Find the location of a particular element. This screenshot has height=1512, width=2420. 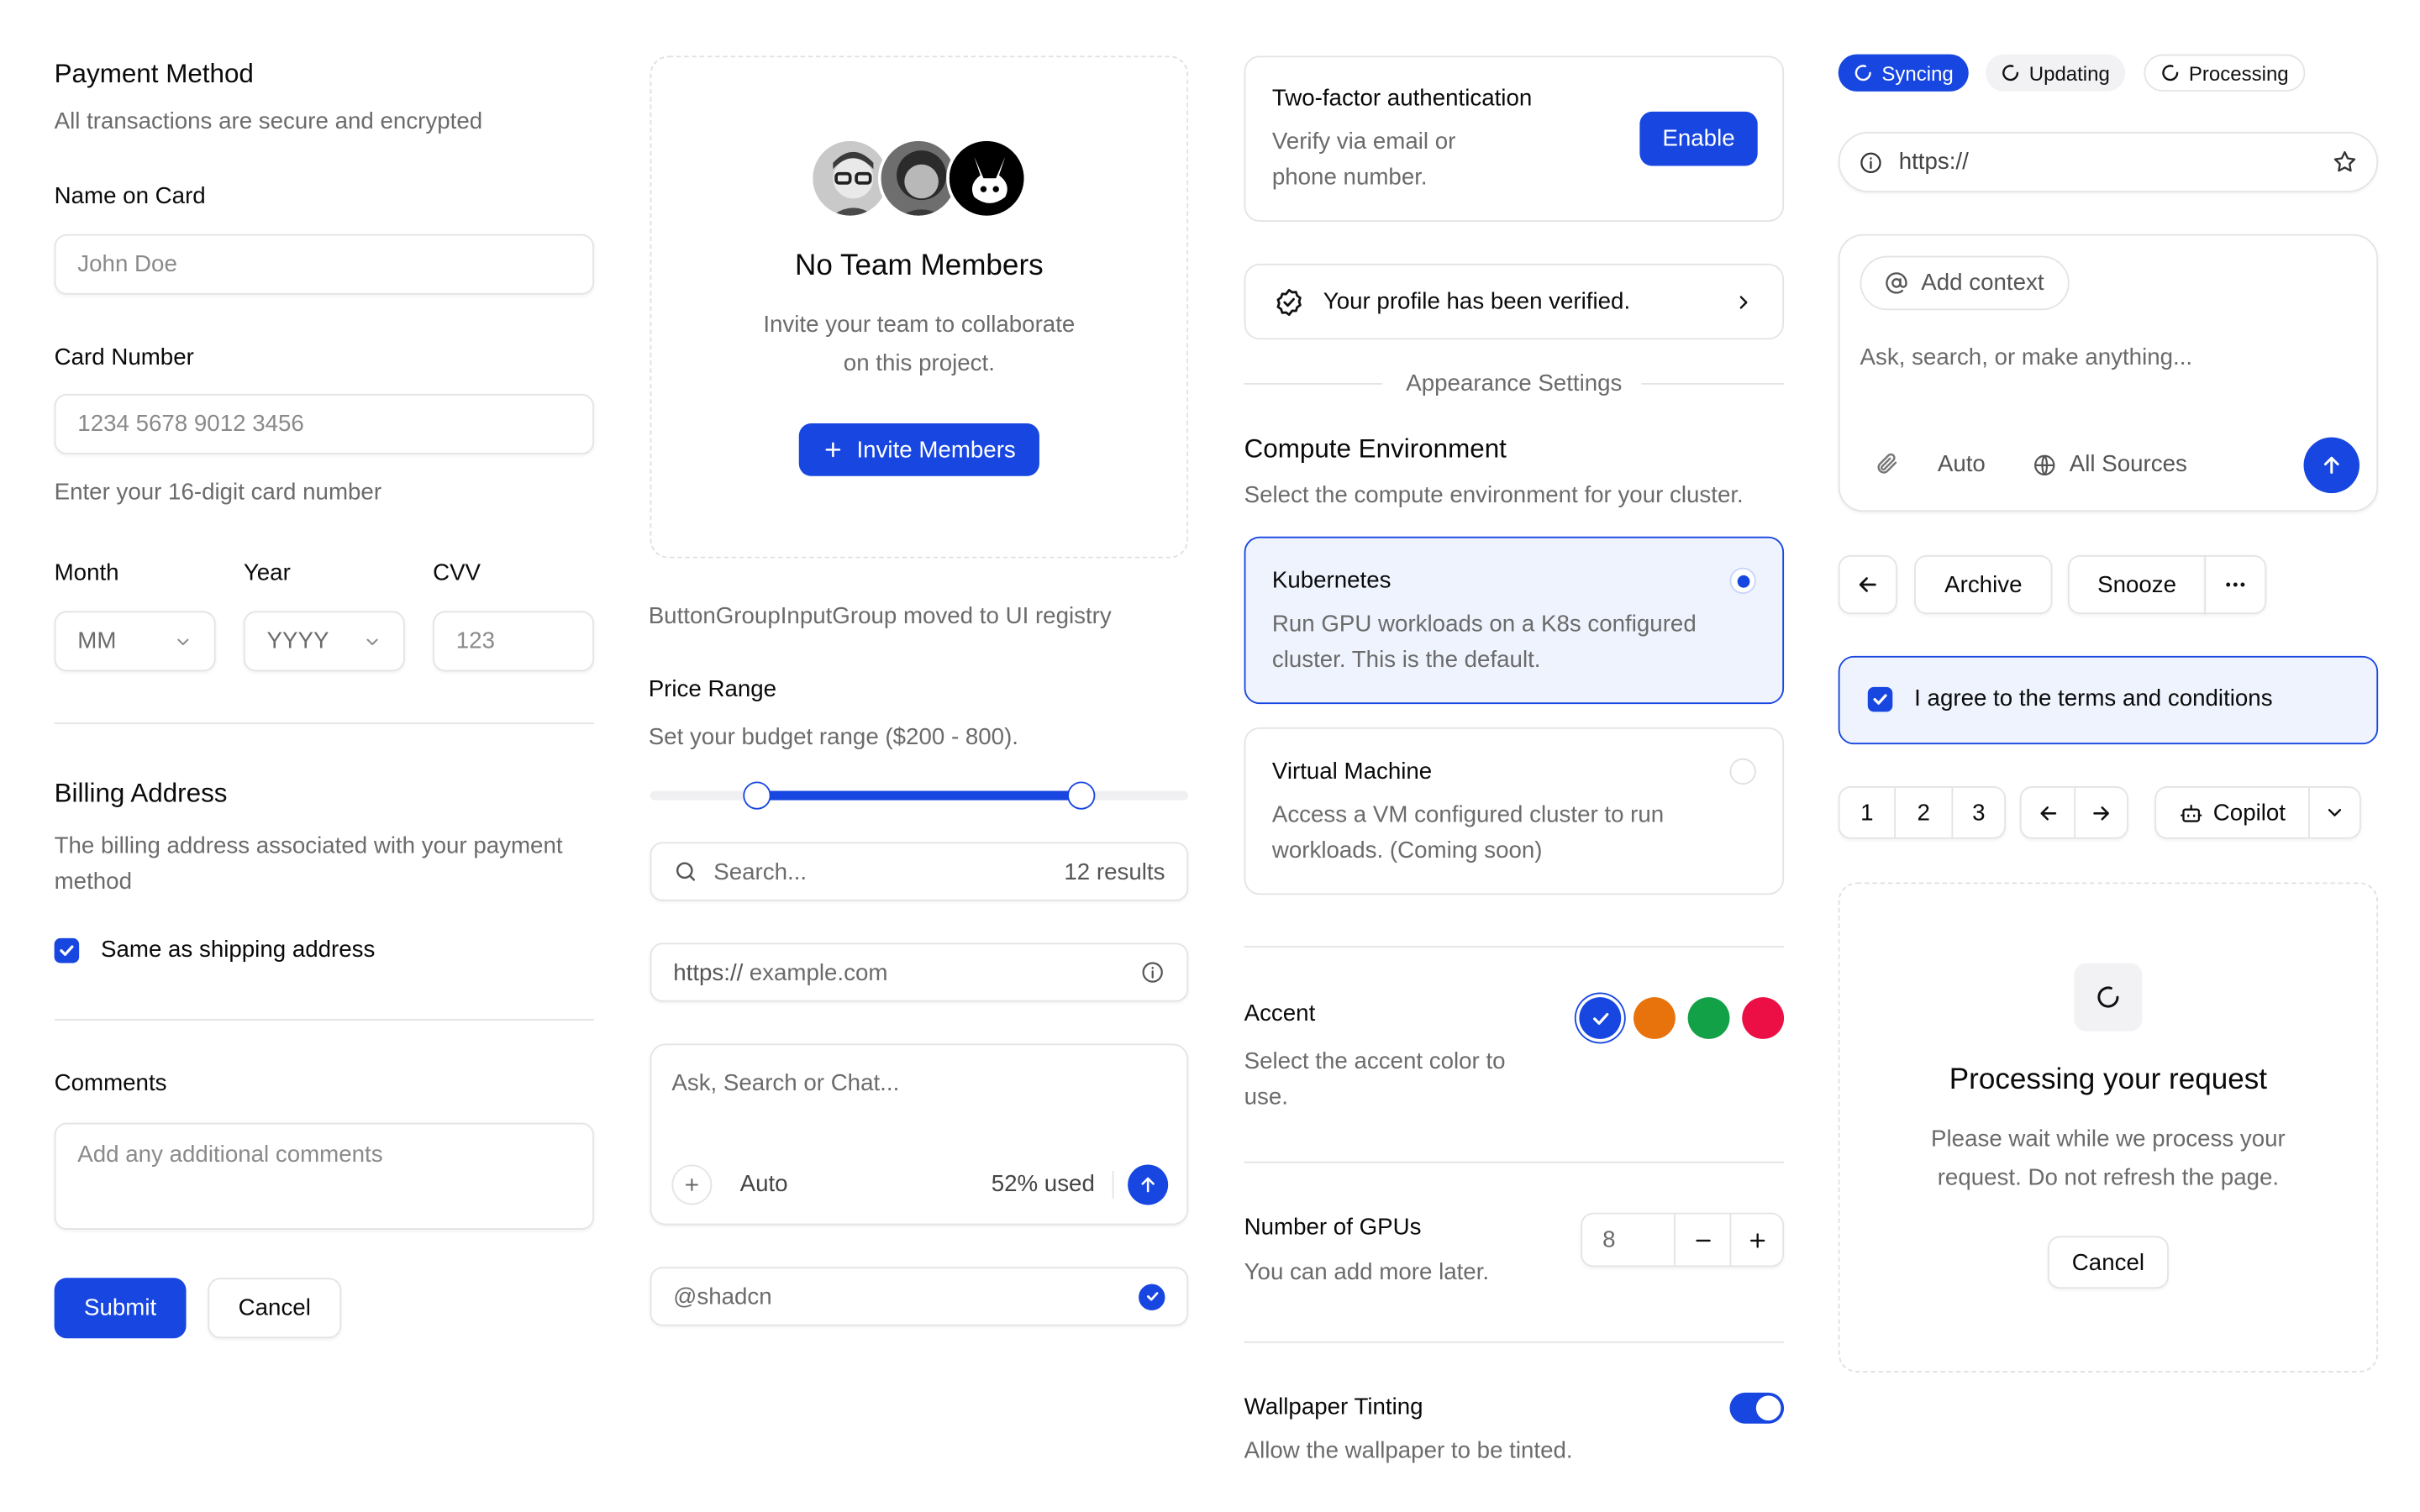

price-range-title: Price Range is located at coordinates (712, 689).